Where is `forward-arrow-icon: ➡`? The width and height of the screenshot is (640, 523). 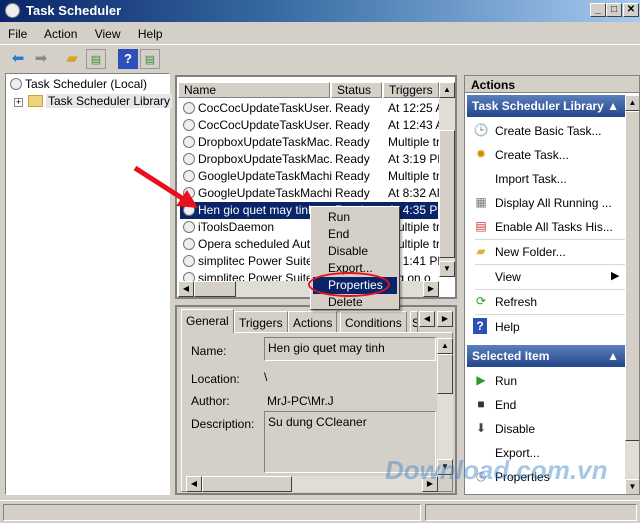 forward-arrow-icon: ➡ is located at coordinates (41, 59).